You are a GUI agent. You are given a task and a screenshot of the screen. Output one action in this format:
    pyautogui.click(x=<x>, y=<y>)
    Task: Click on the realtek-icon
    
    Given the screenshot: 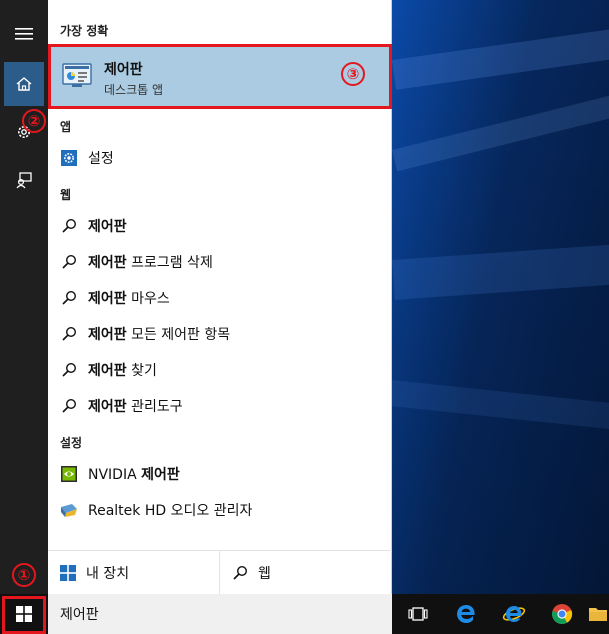 What is the action you would take?
    pyautogui.click(x=69, y=510)
    